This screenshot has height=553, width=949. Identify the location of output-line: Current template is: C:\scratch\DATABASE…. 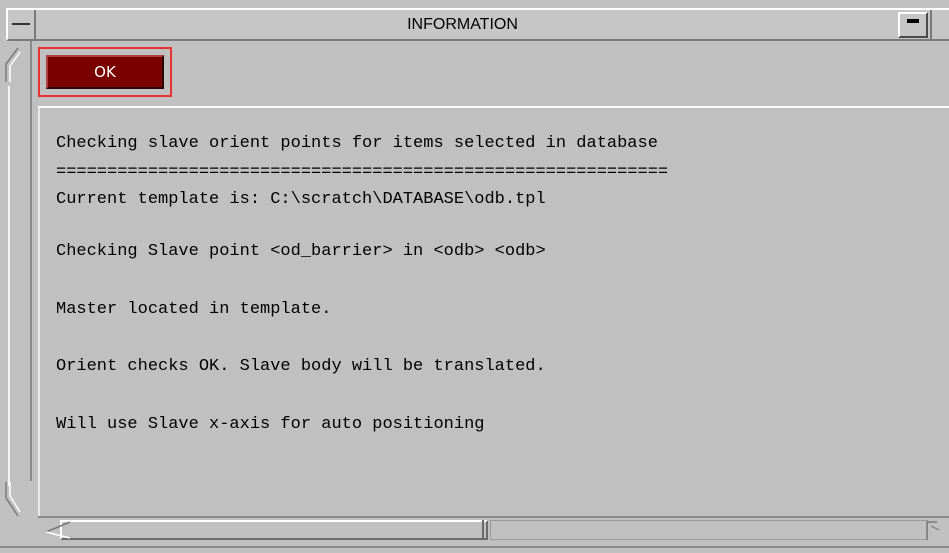
(301, 199).